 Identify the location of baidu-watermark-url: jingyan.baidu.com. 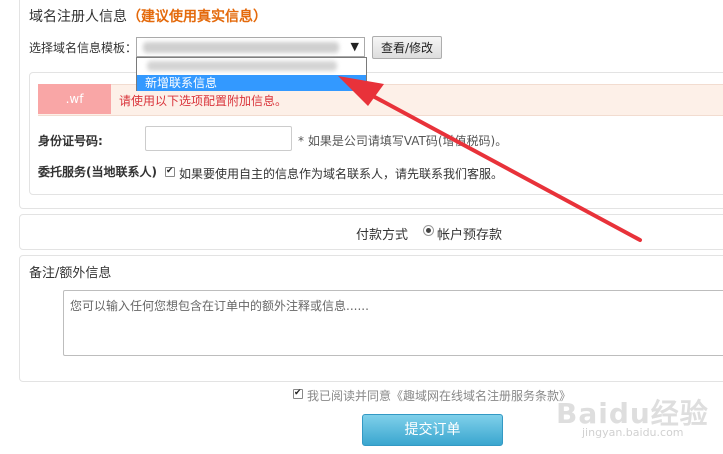
(633, 432).